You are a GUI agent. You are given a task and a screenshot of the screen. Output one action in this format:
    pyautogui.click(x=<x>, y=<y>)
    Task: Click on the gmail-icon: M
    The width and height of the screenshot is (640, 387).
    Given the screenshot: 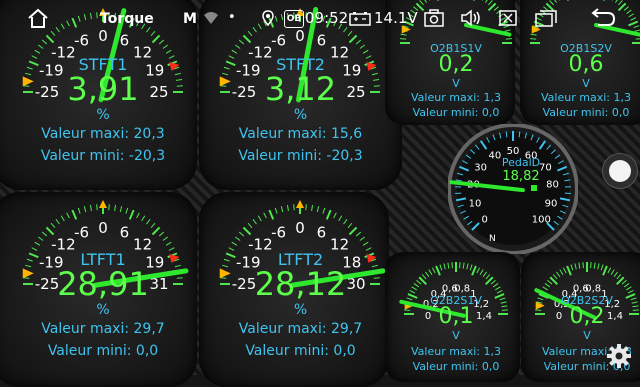 What is the action you would take?
    pyautogui.click(x=190, y=19)
    